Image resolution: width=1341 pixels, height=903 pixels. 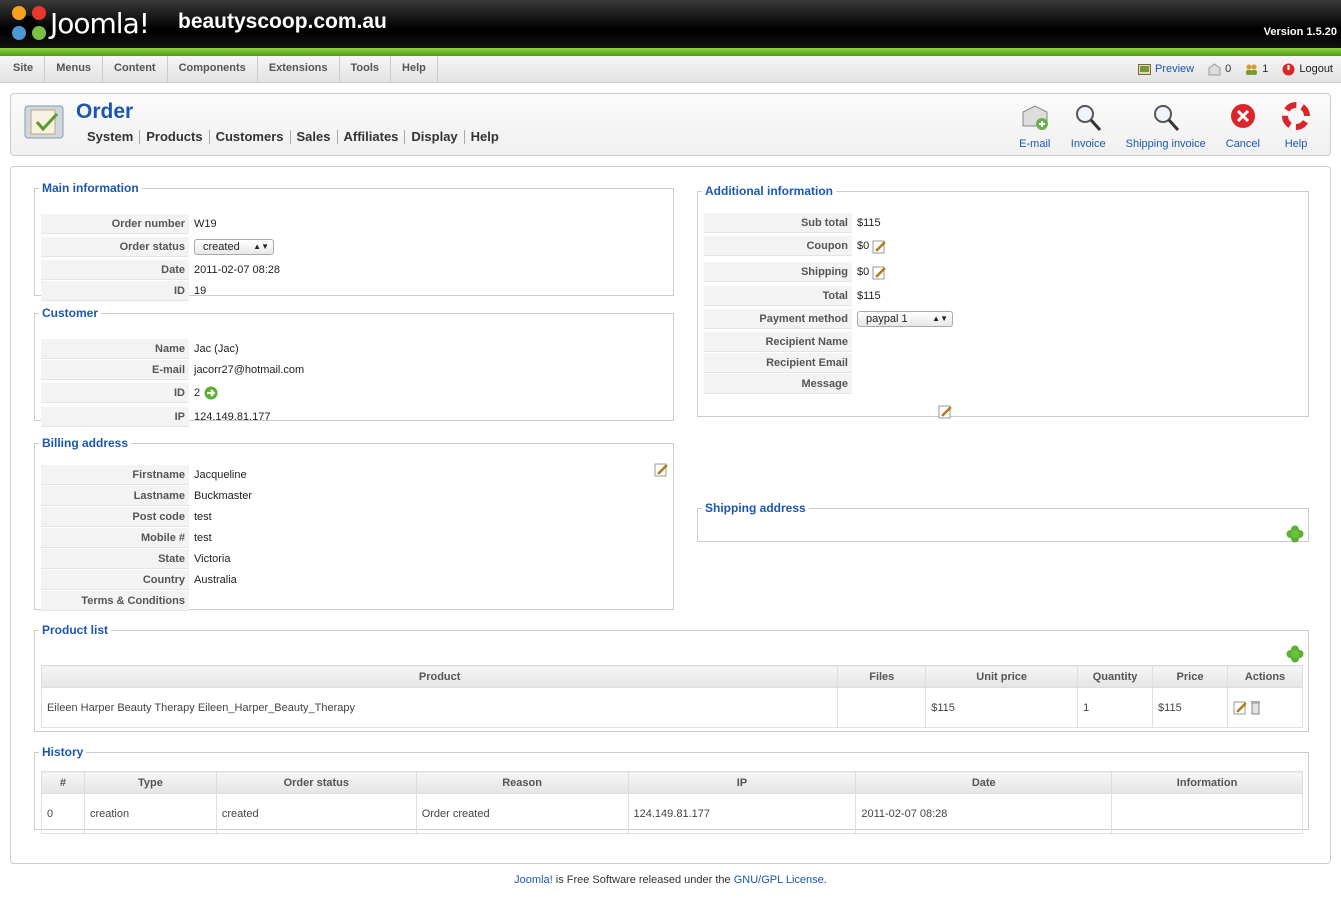 I want to click on order-status-select: created ▲▼, so click(x=234, y=246).